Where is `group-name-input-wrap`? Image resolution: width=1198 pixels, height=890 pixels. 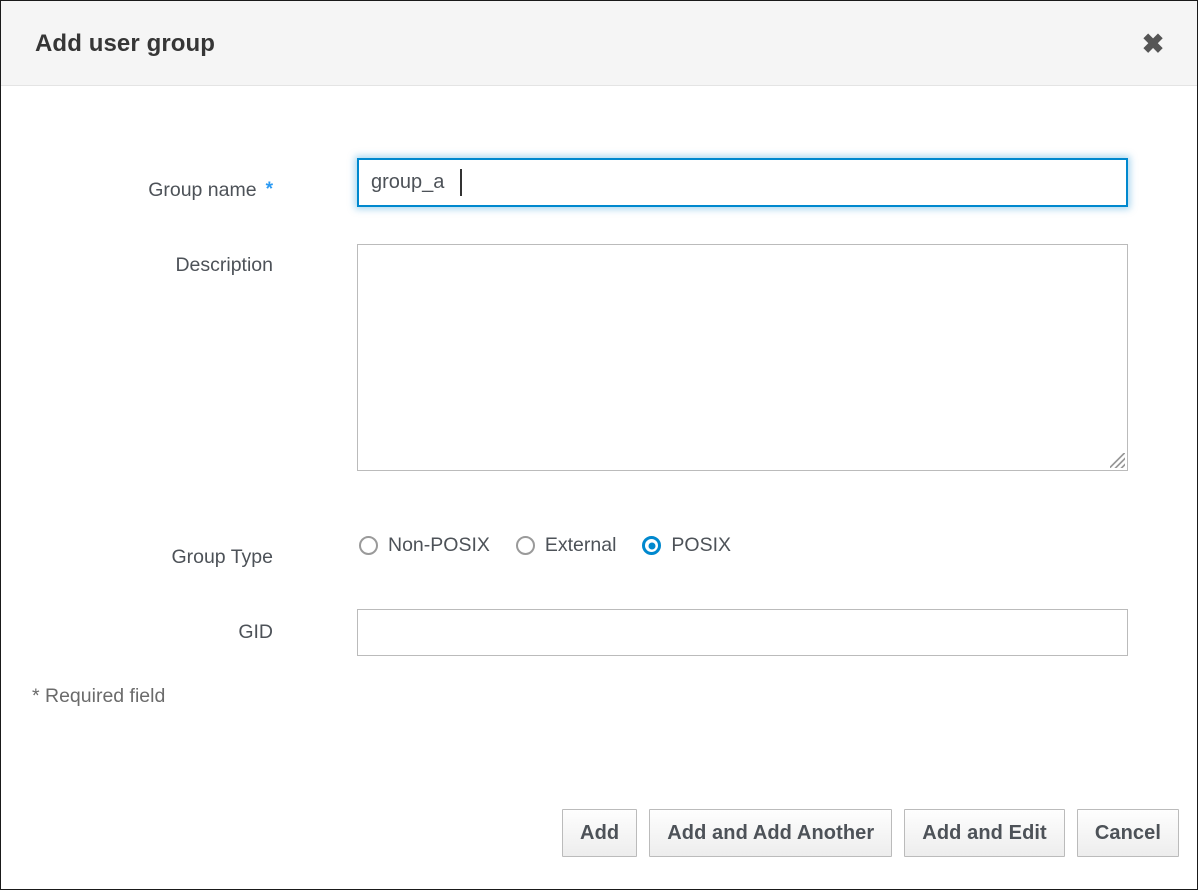
group-name-input-wrap is located at coordinates (742, 182).